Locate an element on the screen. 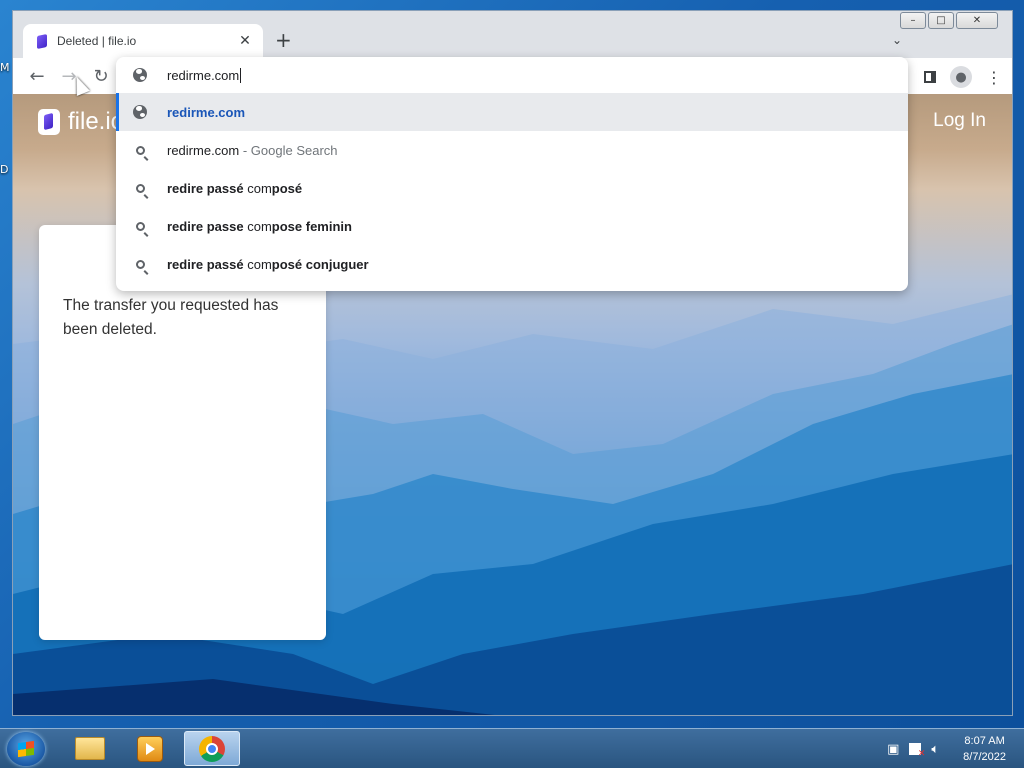 This screenshot has width=1024, height=768. action-center-flag-icon is located at coordinates (917, 751).